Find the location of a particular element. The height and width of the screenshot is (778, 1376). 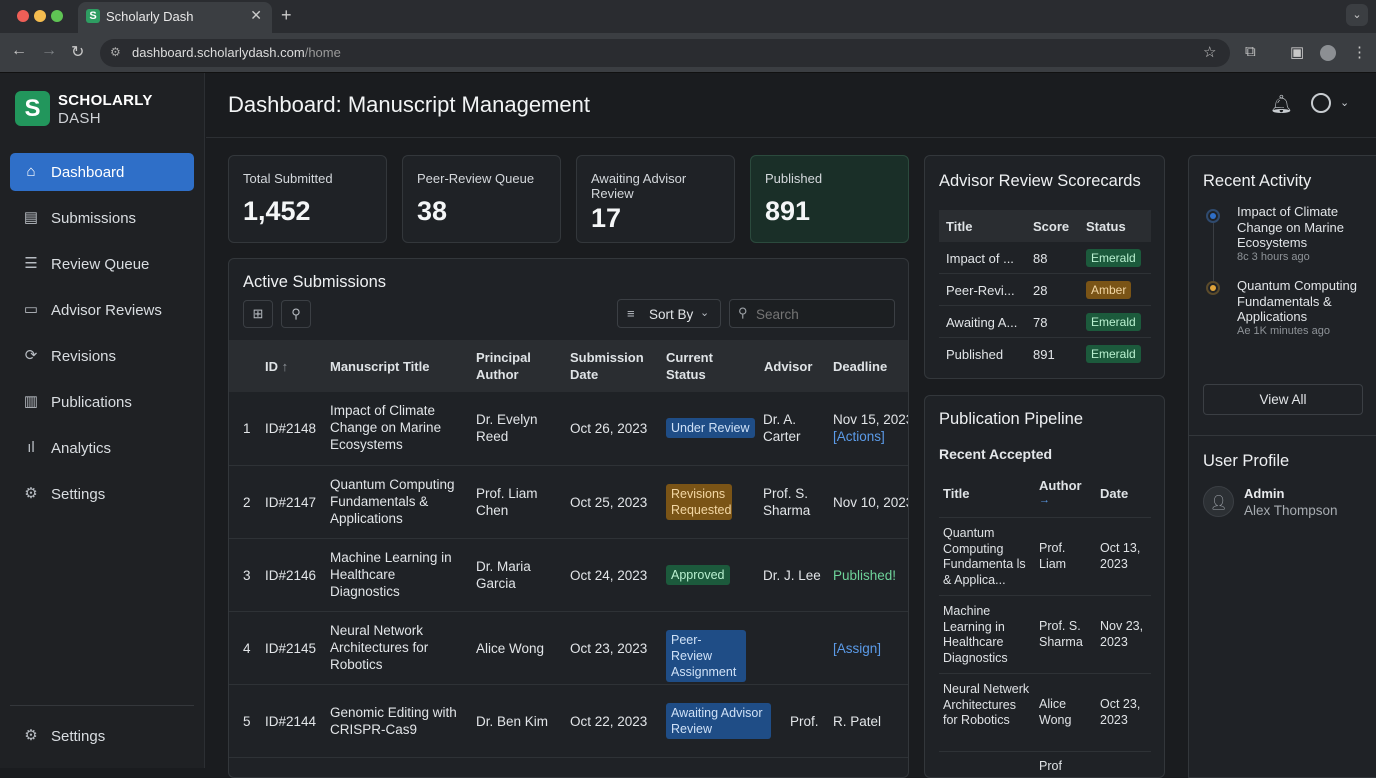

sidebar-item-advisor-reviews: ▭ Advisor Reviews is located at coordinates (102, 310).